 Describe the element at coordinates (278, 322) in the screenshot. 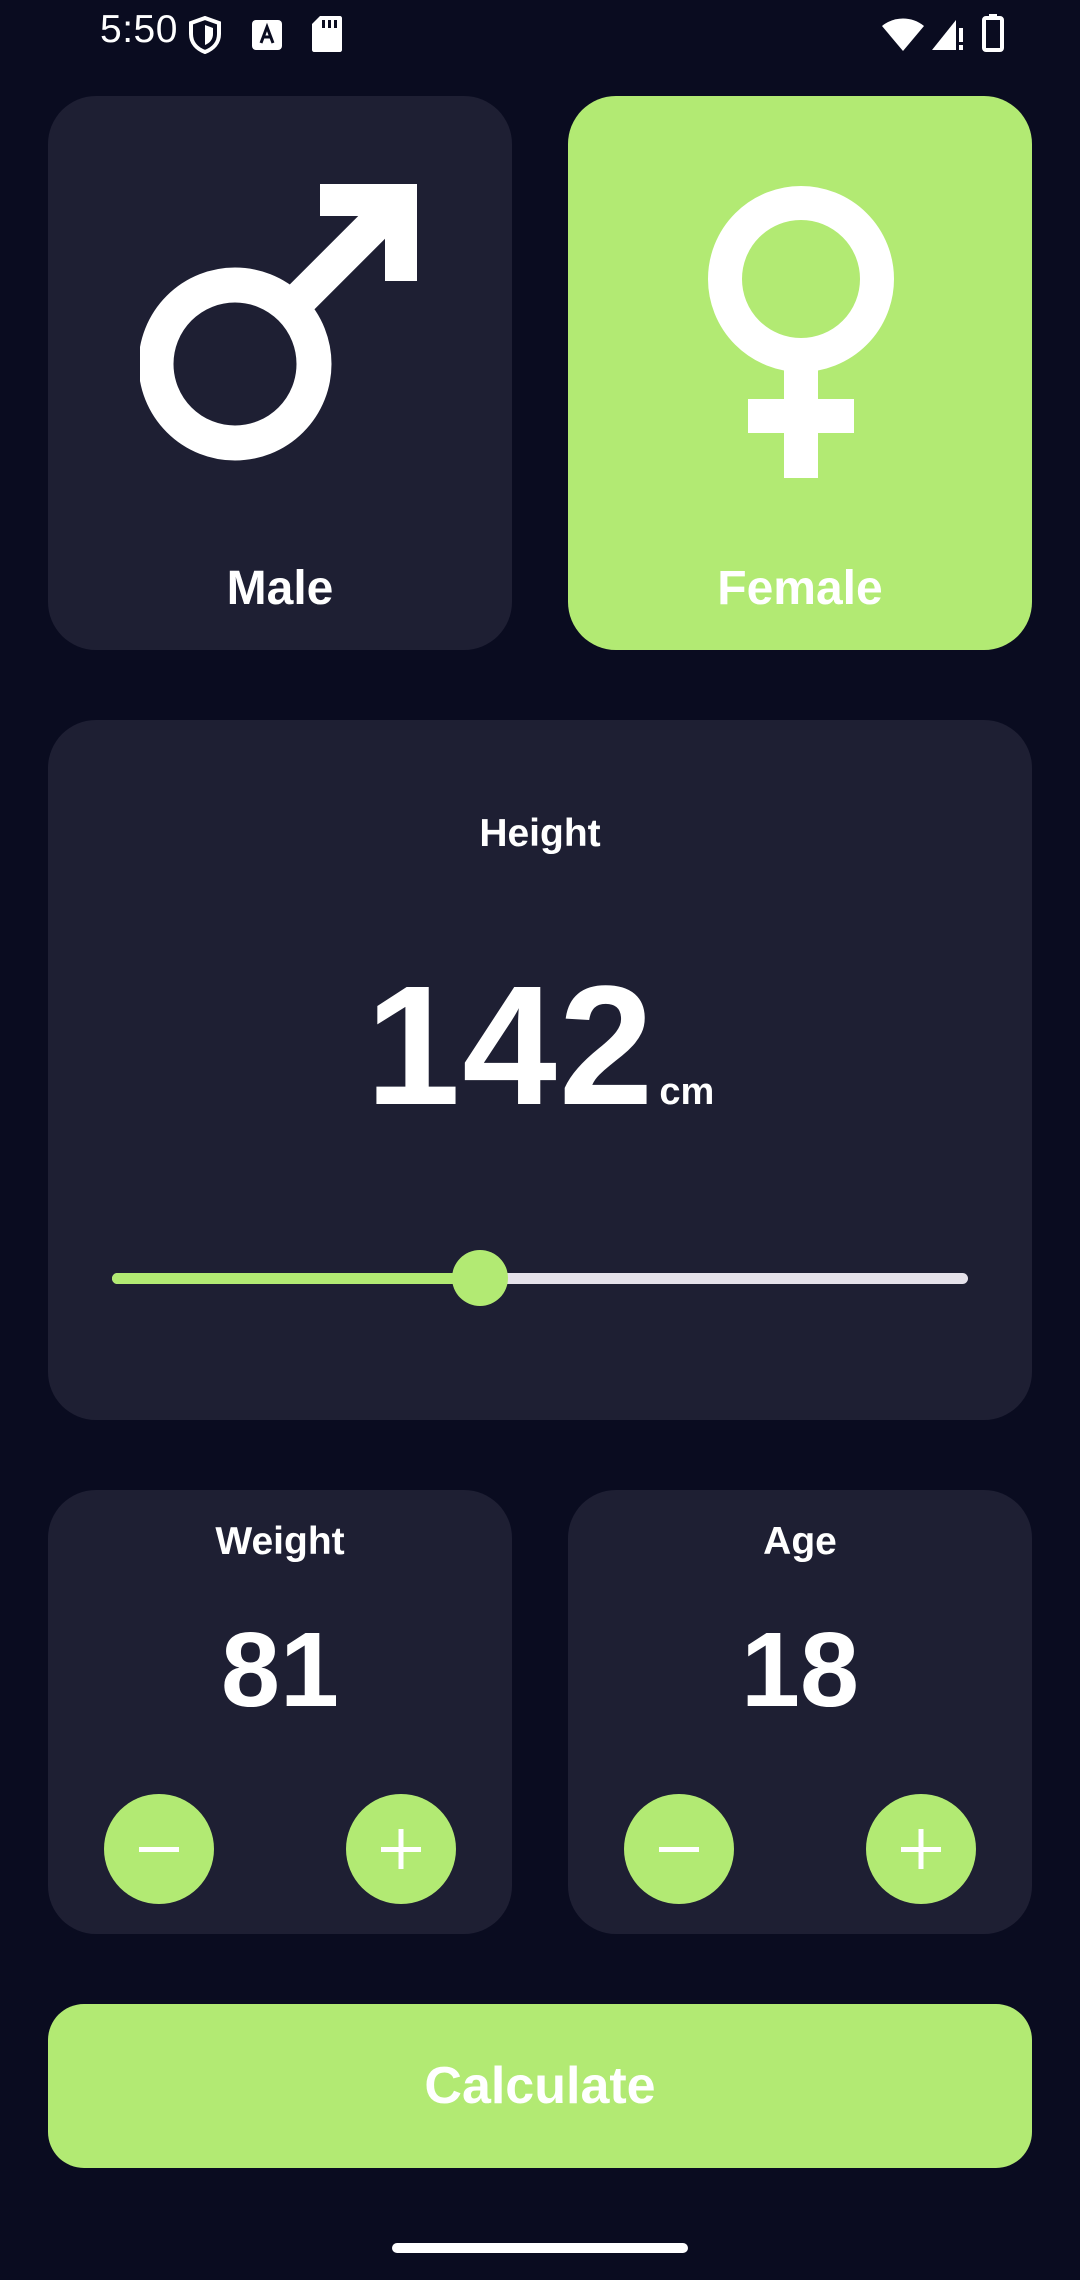

I see `male-icon` at that location.